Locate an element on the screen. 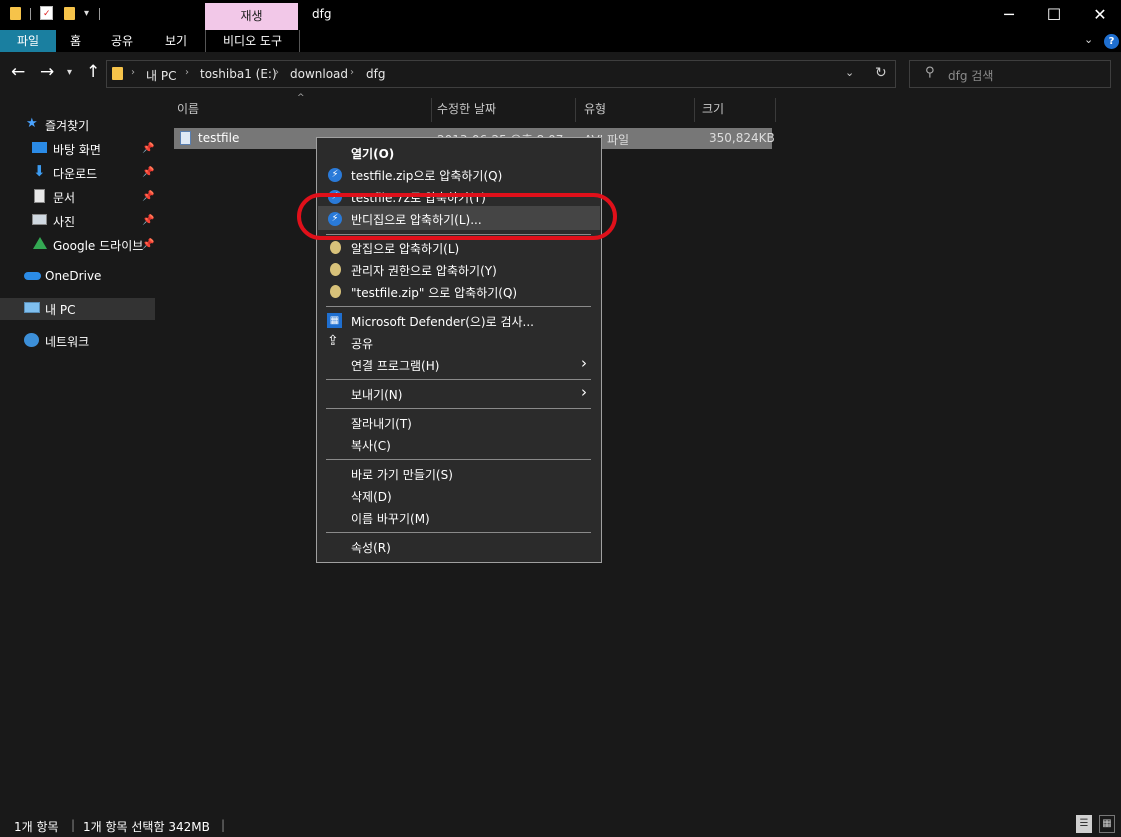 The height and width of the screenshot is (837, 1121). address-dropdown-icon: ⌄ is located at coordinates (849, 72).